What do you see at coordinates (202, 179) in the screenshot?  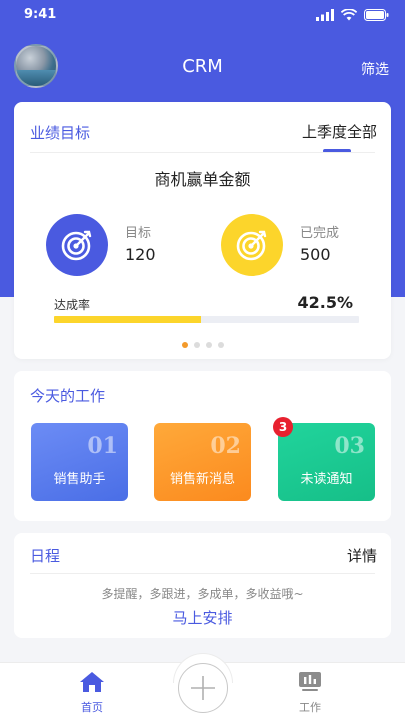 I see `metric-title: 商机赢单金额` at bounding box center [202, 179].